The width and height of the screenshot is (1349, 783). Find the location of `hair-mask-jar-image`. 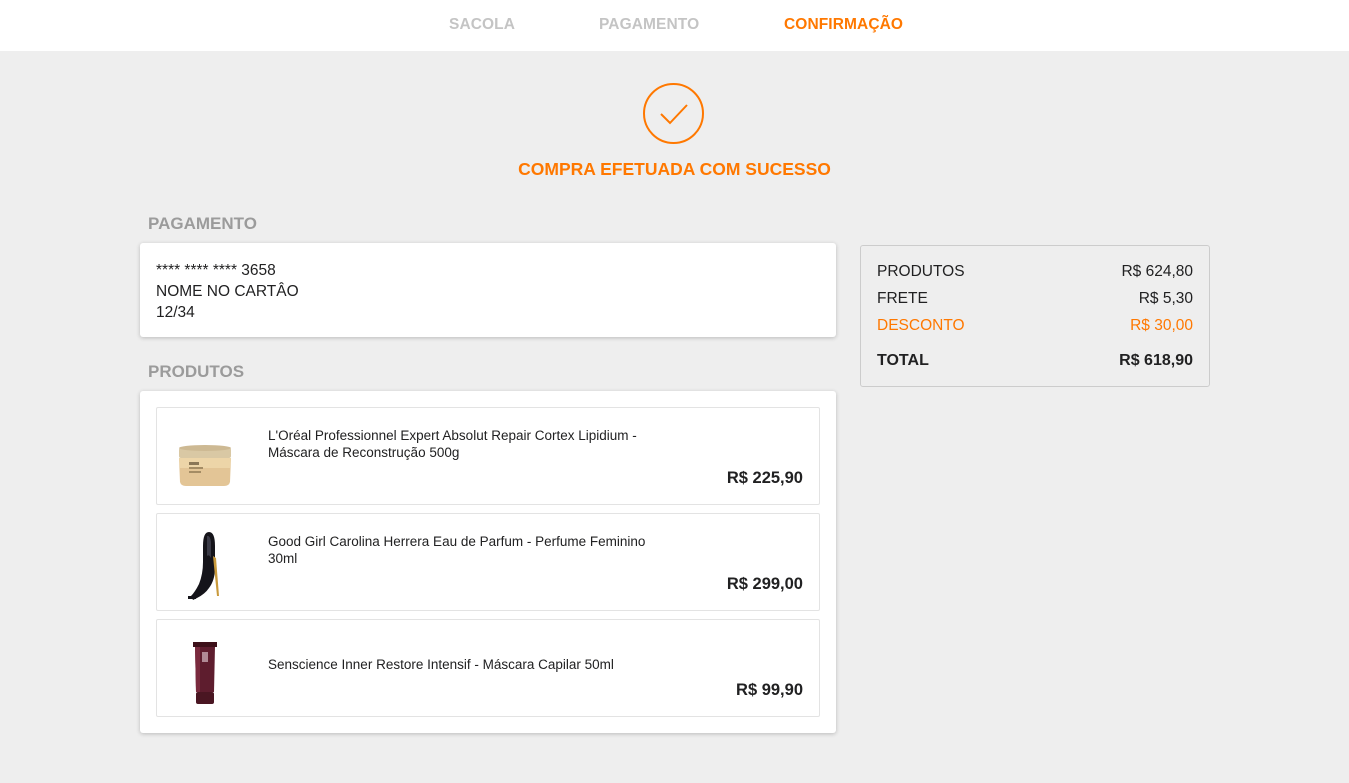

hair-mask-jar-image is located at coordinates (205, 458).